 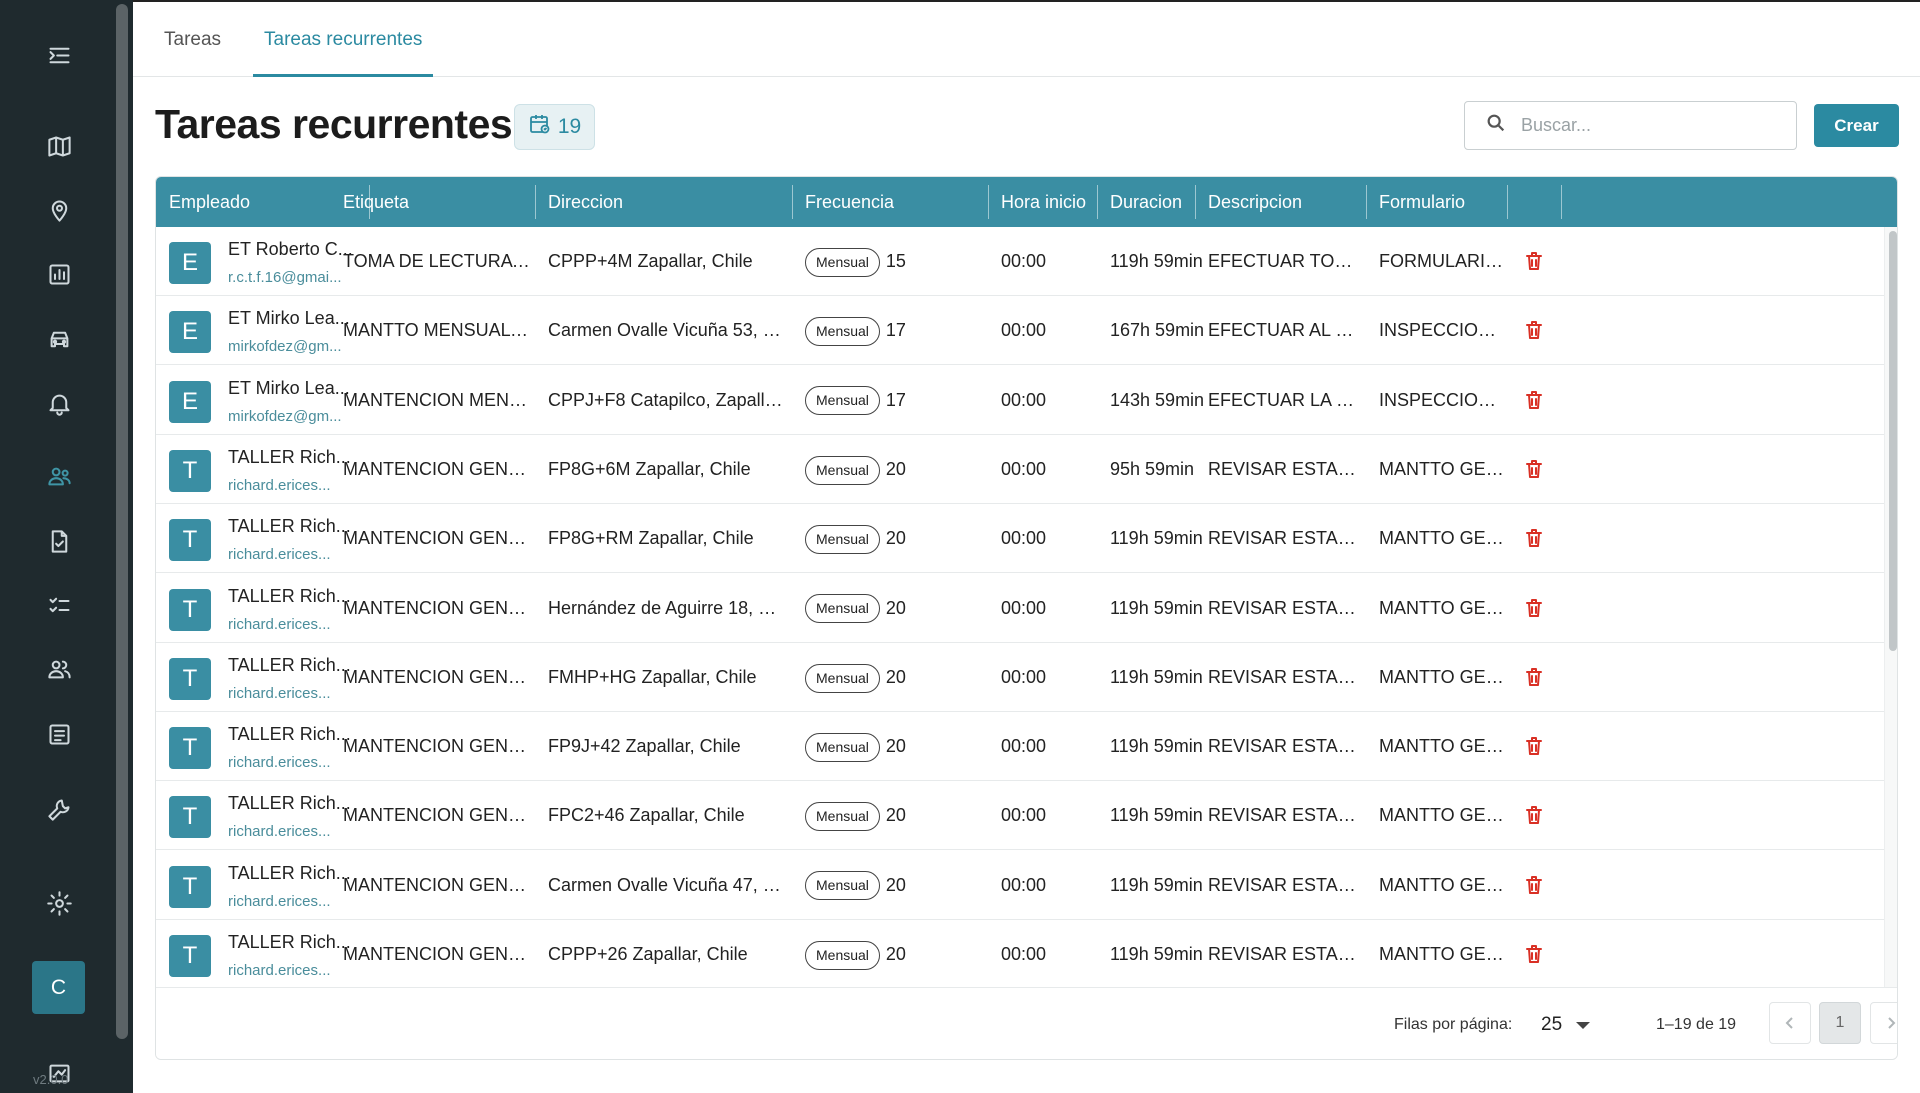 I want to click on collapse-menu-icon, so click(x=59, y=55).